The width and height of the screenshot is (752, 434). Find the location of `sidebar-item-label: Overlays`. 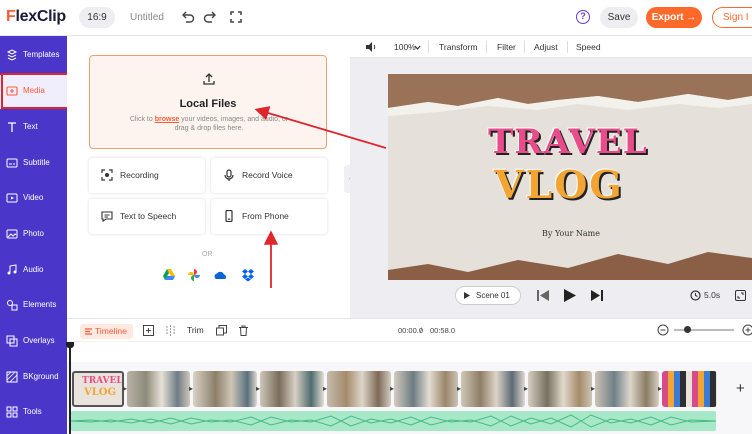

sidebar-item-label: Overlays is located at coordinates (39, 340).